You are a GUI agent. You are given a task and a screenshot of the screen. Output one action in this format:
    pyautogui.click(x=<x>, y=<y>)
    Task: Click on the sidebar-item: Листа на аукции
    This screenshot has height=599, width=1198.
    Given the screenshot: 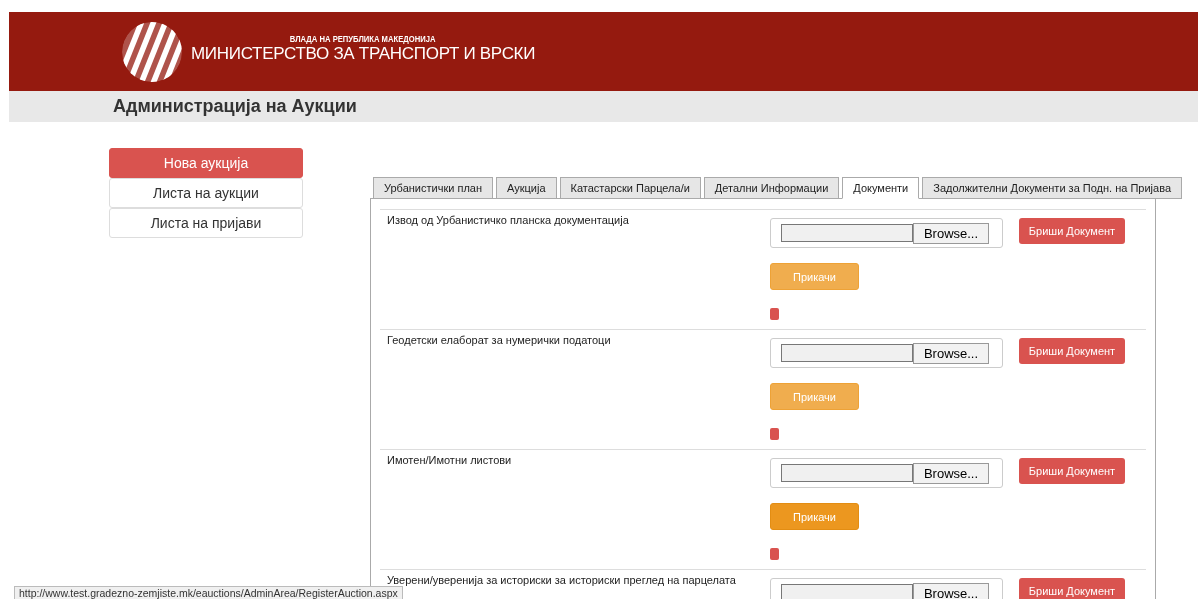 What is the action you would take?
    pyautogui.click(x=206, y=193)
    